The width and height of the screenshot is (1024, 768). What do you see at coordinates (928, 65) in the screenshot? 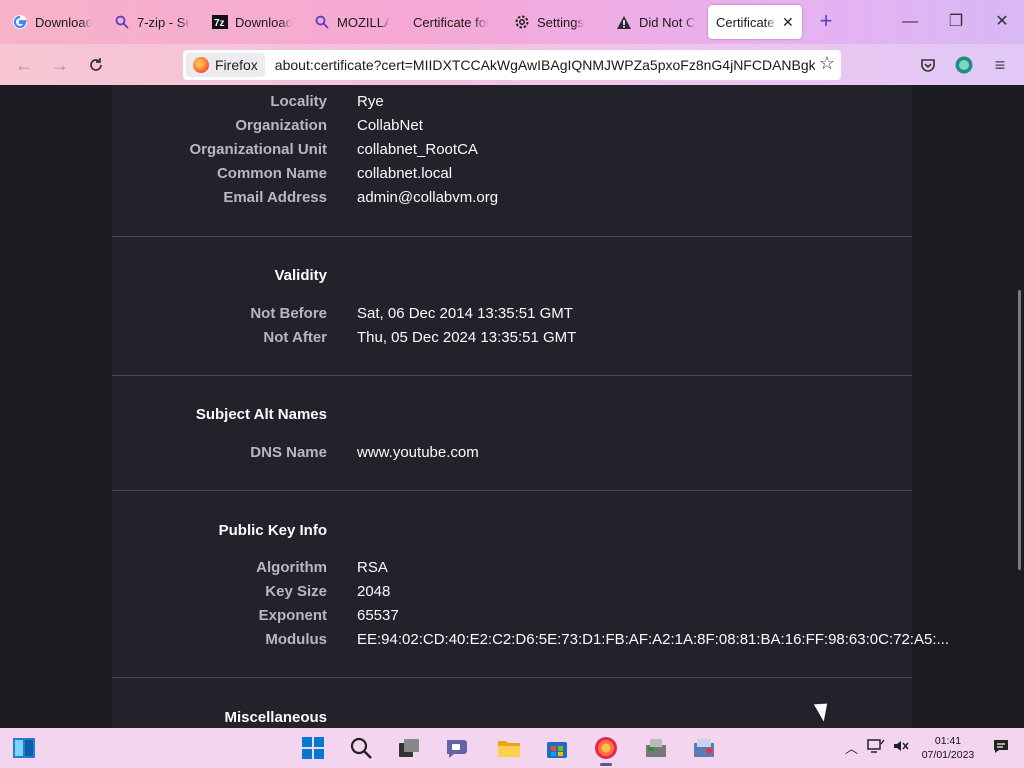
I see `pocket-icon` at bounding box center [928, 65].